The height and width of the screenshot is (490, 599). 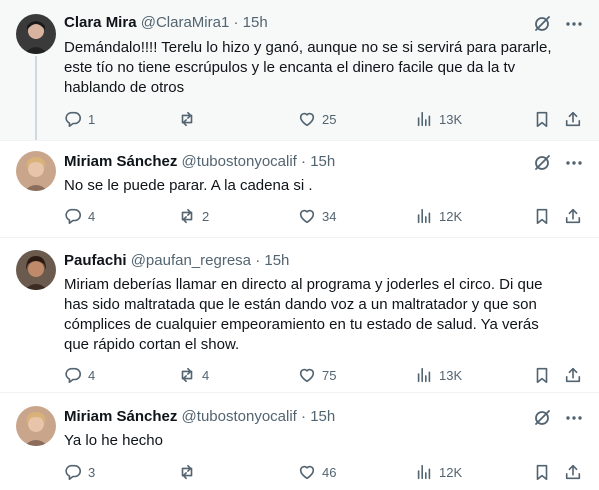 I want to click on like-button: 75, so click(x=317, y=375).